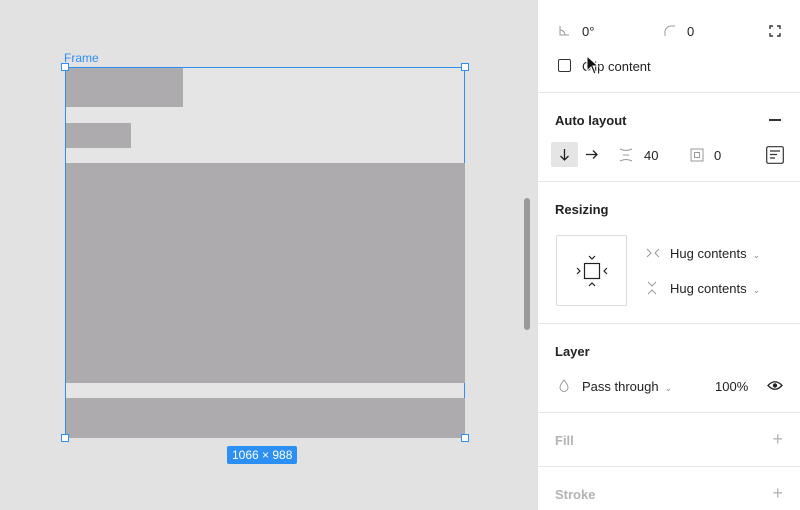 The image size is (800, 510). I want to click on rotation-value: 0°, so click(588, 31).